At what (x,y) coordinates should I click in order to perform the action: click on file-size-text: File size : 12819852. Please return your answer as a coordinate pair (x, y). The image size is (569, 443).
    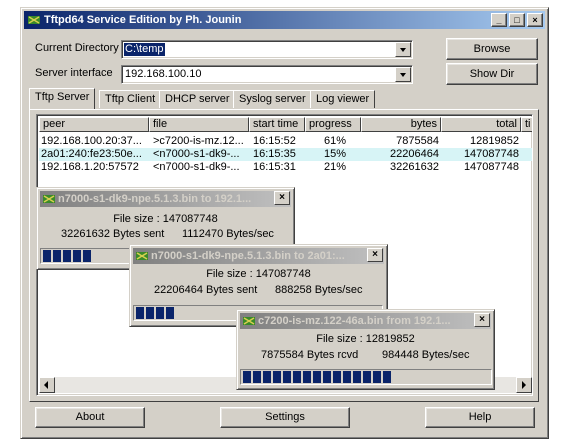
    Looking at the image, I should click on (365, 339).